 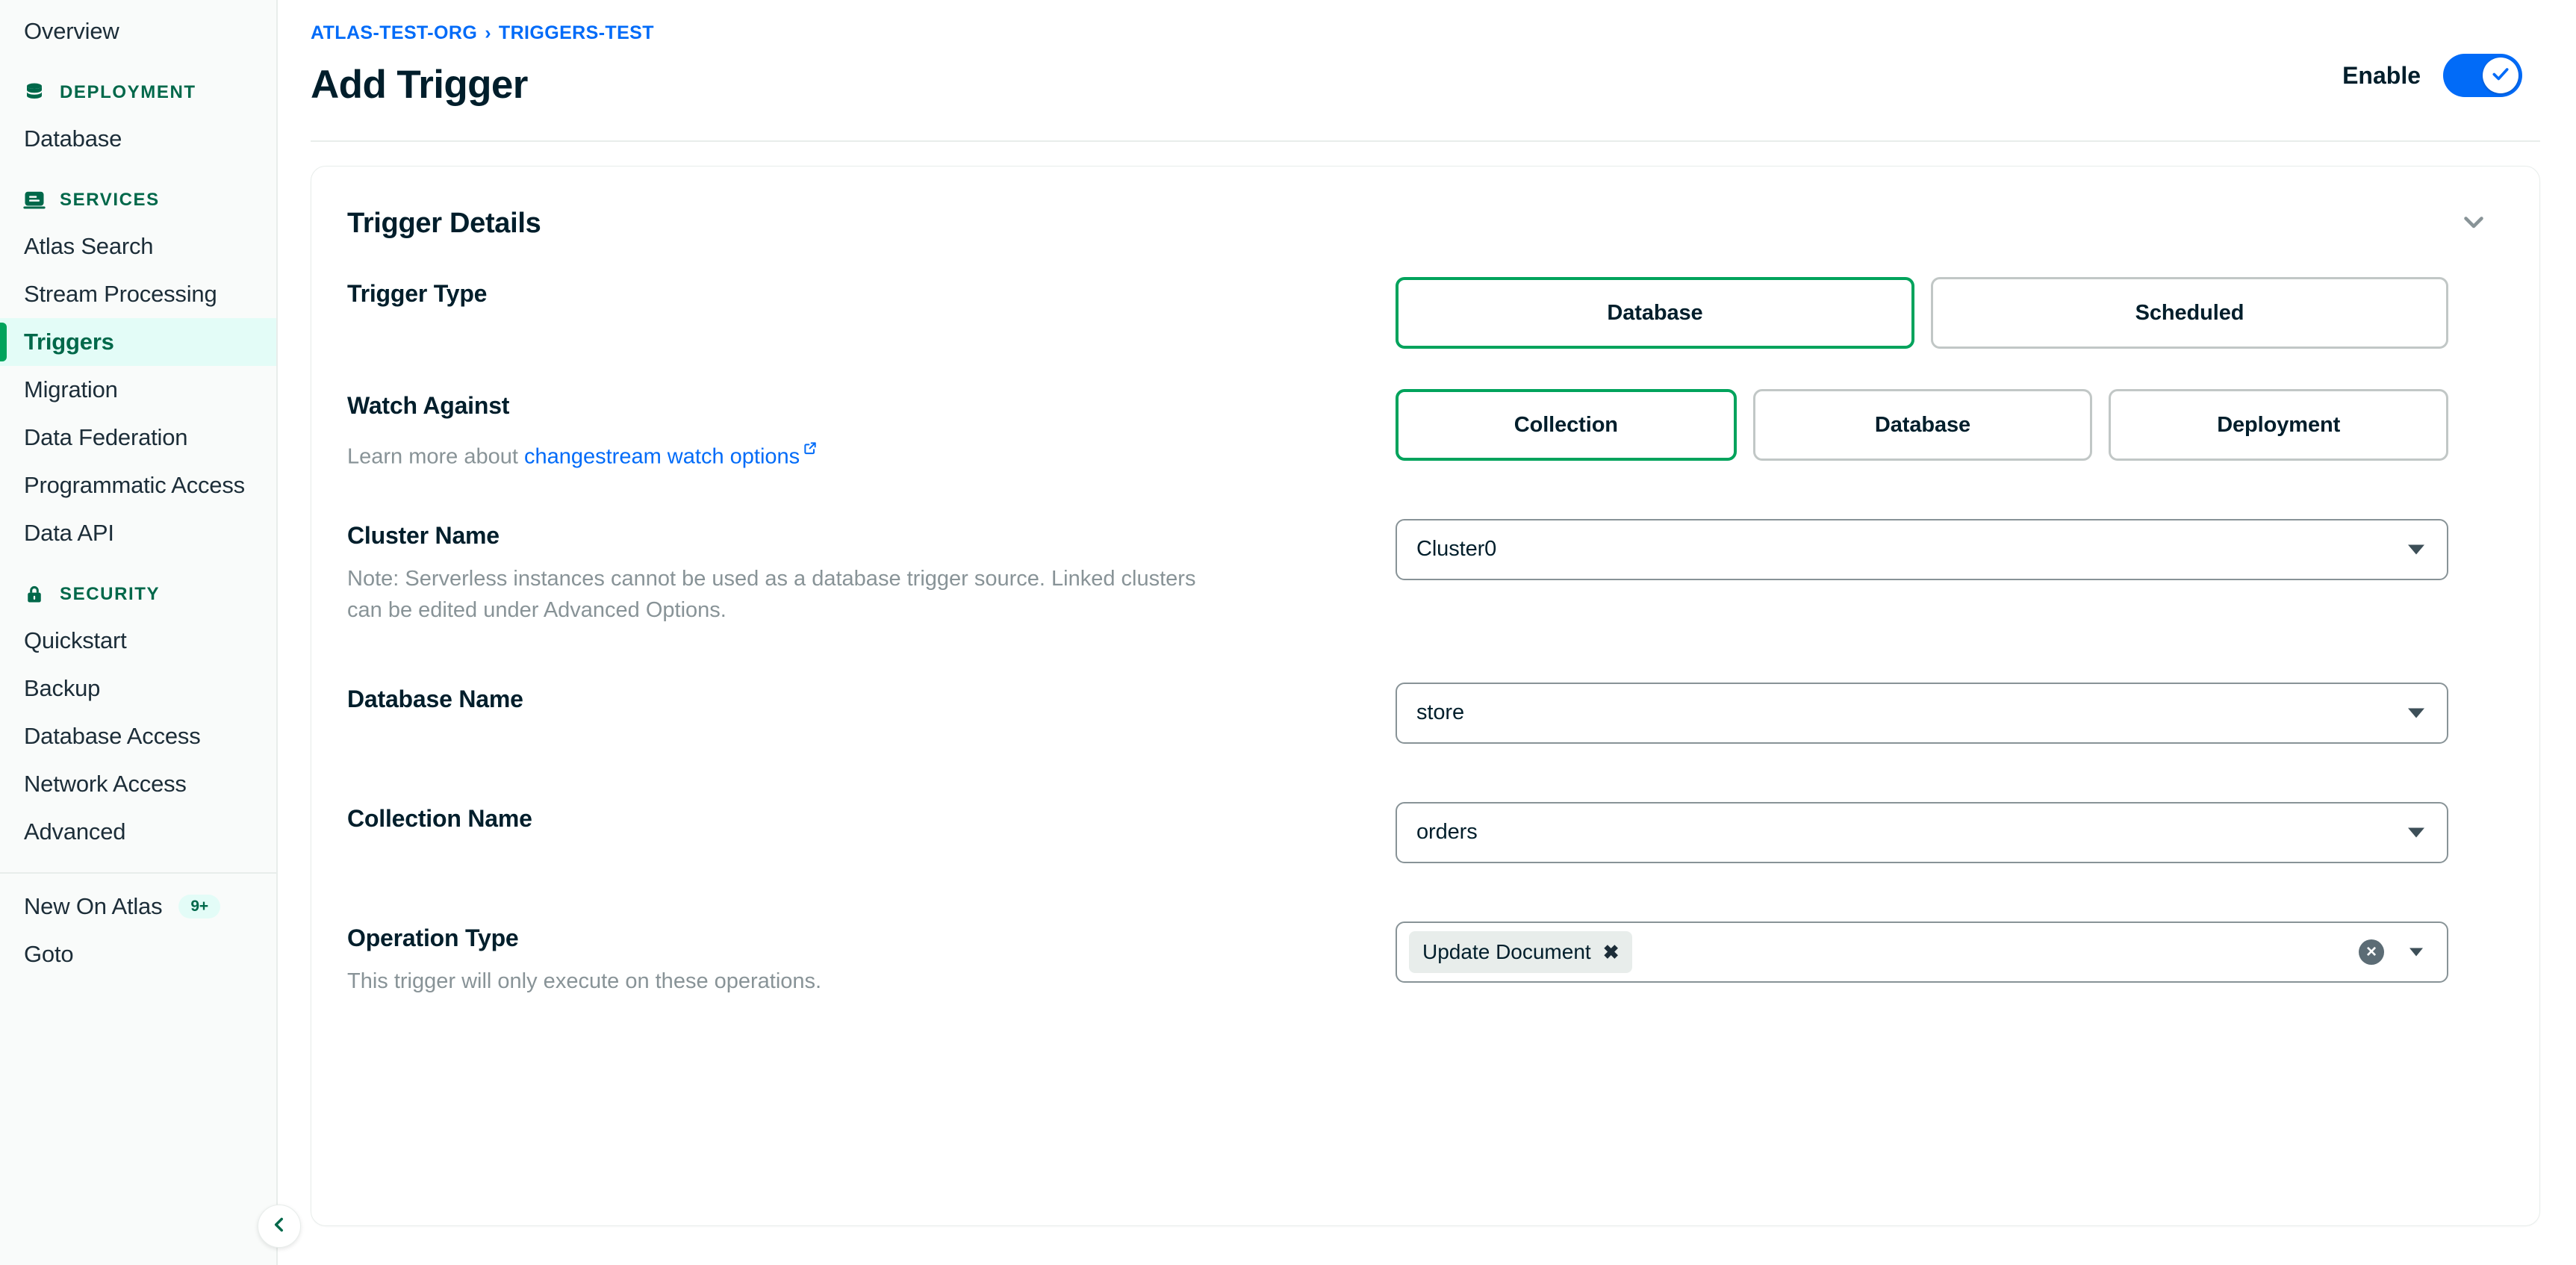 I want to click on page-title: Add Trigger, so click(x=419, y=85).